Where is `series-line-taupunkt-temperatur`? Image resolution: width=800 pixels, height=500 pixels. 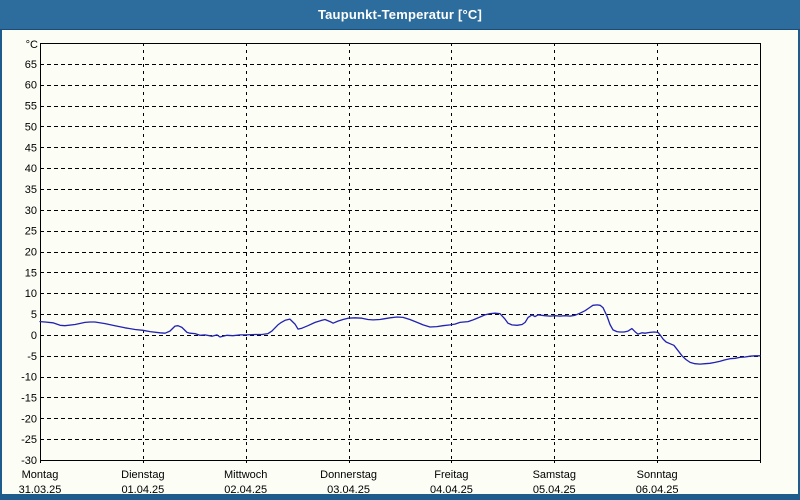 series-line-taupunkt-temperatur is located at coordinates (400, 334).